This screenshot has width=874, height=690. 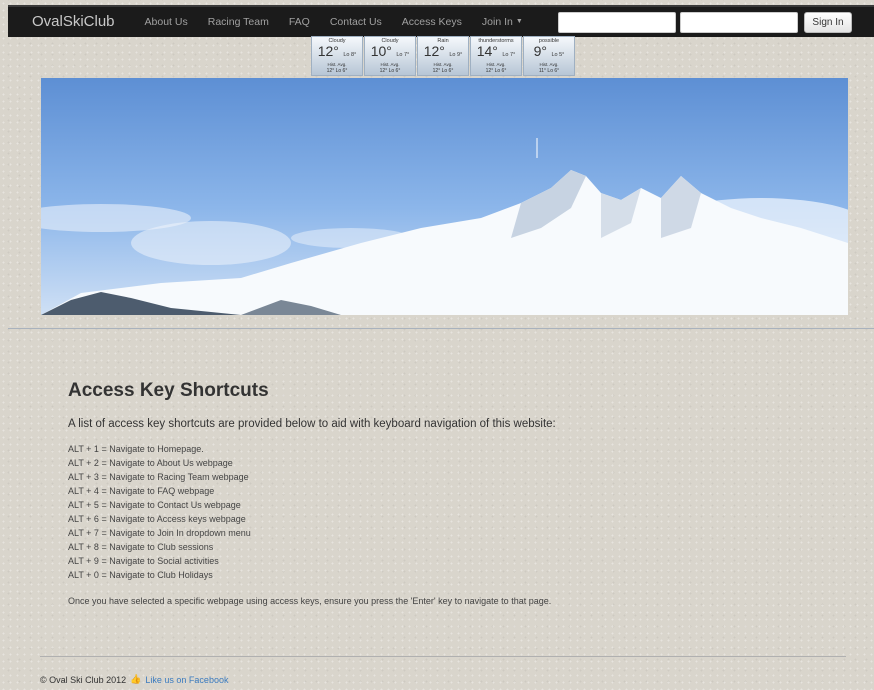 I want to click on nav-contact-us: Contact Us, so click(x=356, y=22).